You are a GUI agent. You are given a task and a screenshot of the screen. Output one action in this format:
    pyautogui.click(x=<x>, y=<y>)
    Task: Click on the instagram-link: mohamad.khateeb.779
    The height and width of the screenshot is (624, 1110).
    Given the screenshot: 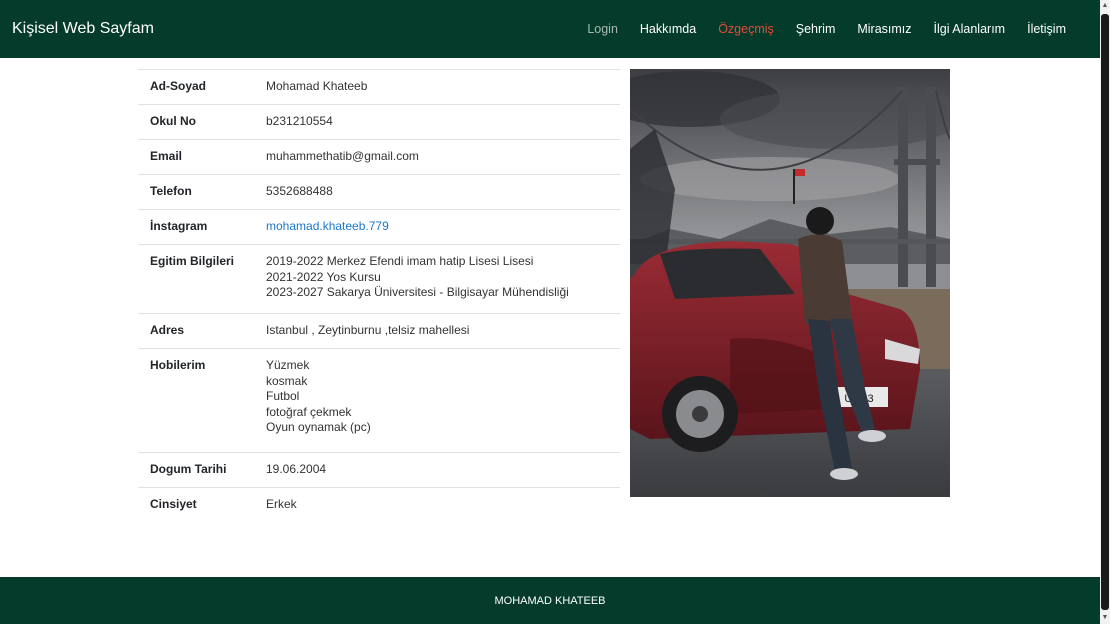 What is the action you would take?
    pyautogui.click(x=327, y=226)
    